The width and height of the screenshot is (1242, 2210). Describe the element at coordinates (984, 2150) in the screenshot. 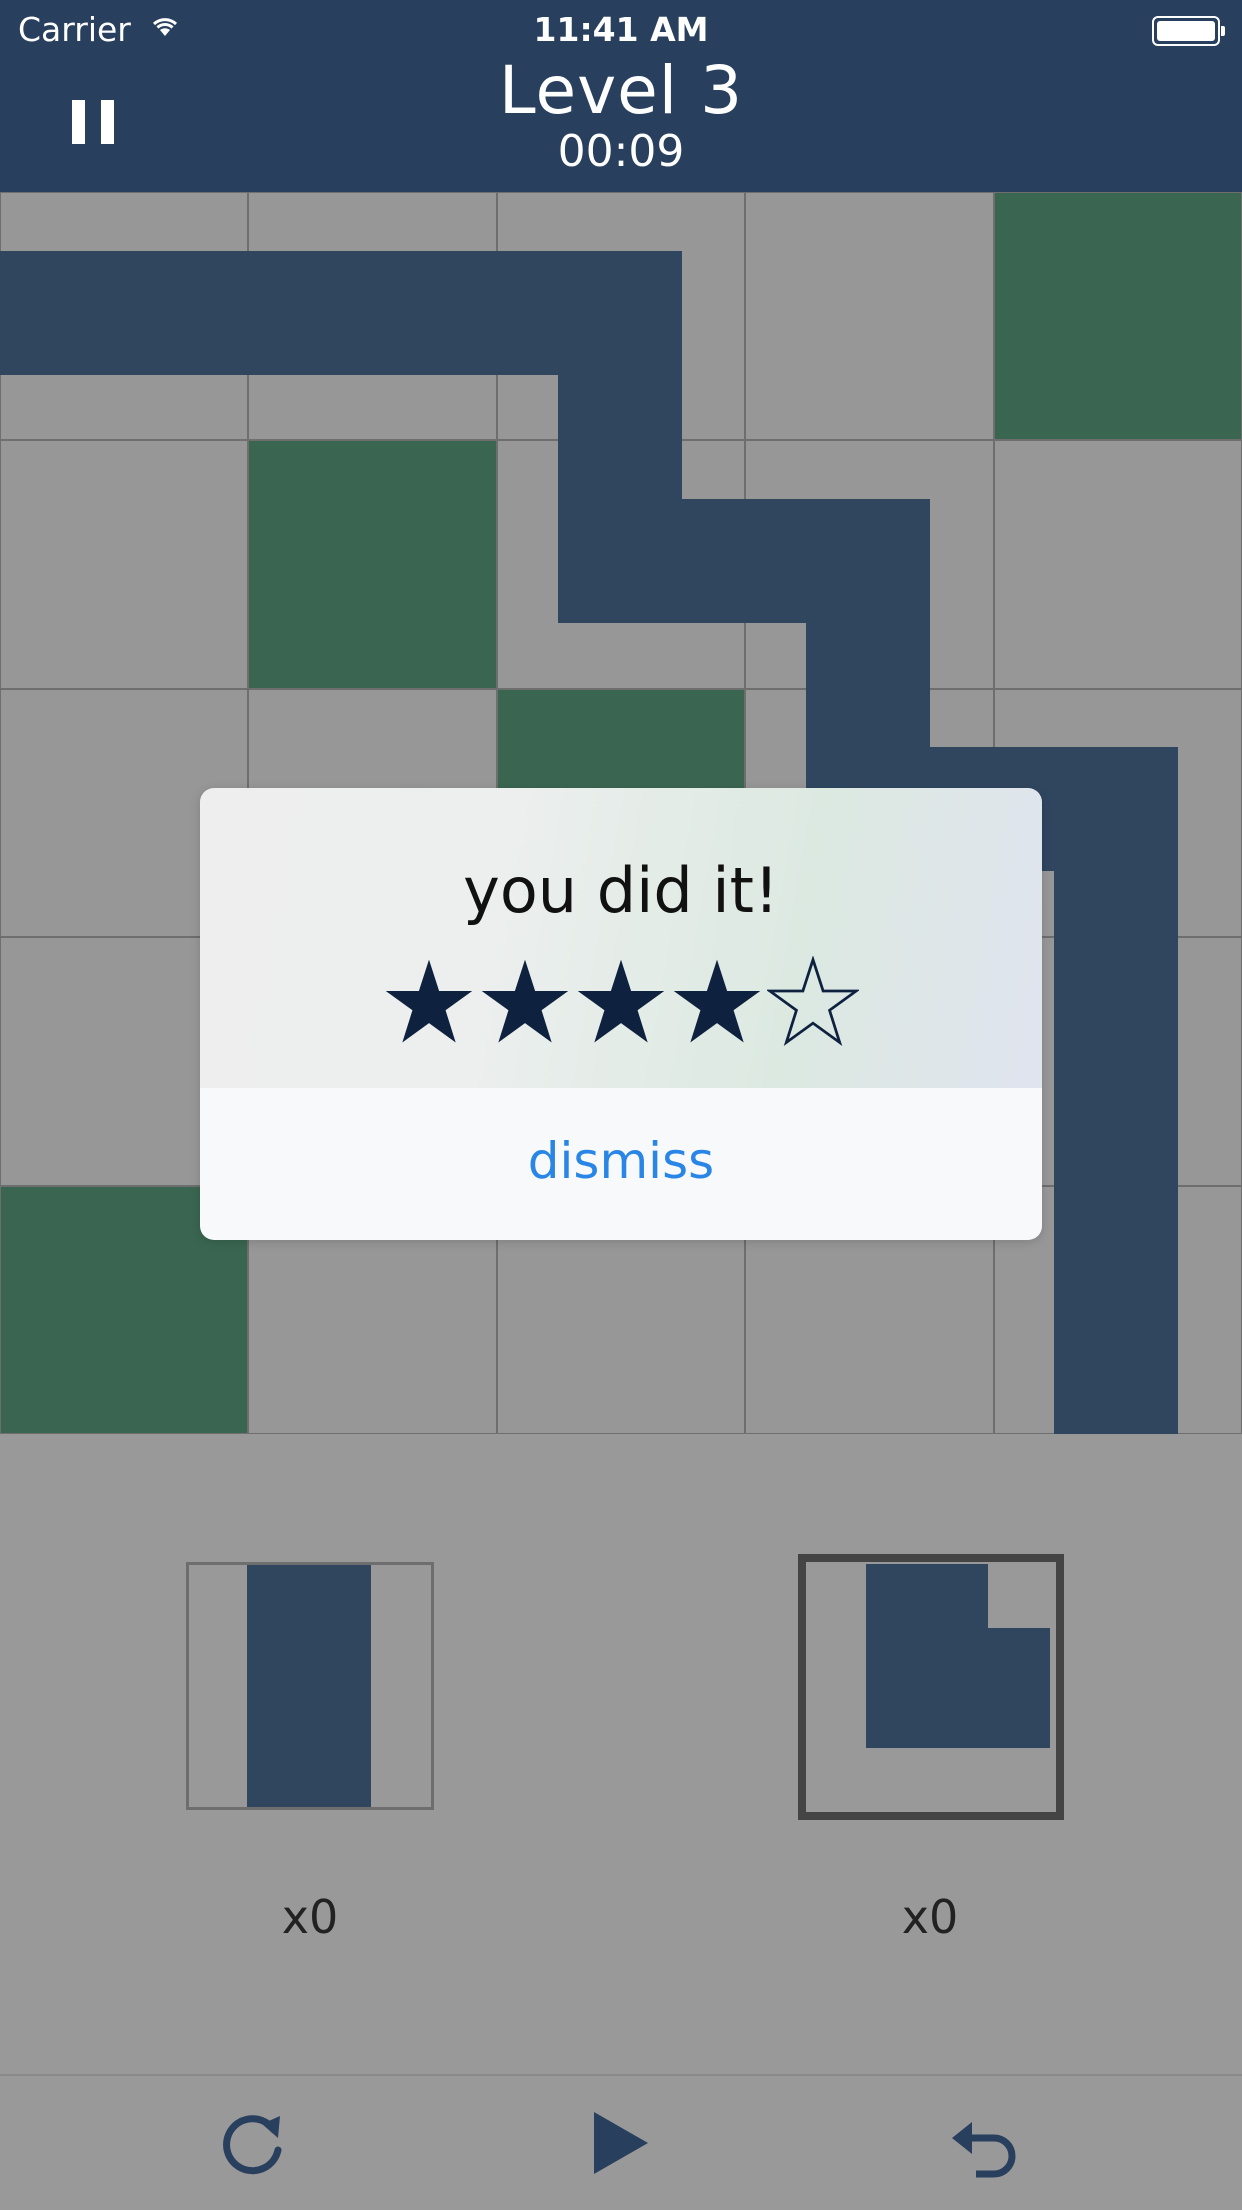

I see `undo-icon` at that location.